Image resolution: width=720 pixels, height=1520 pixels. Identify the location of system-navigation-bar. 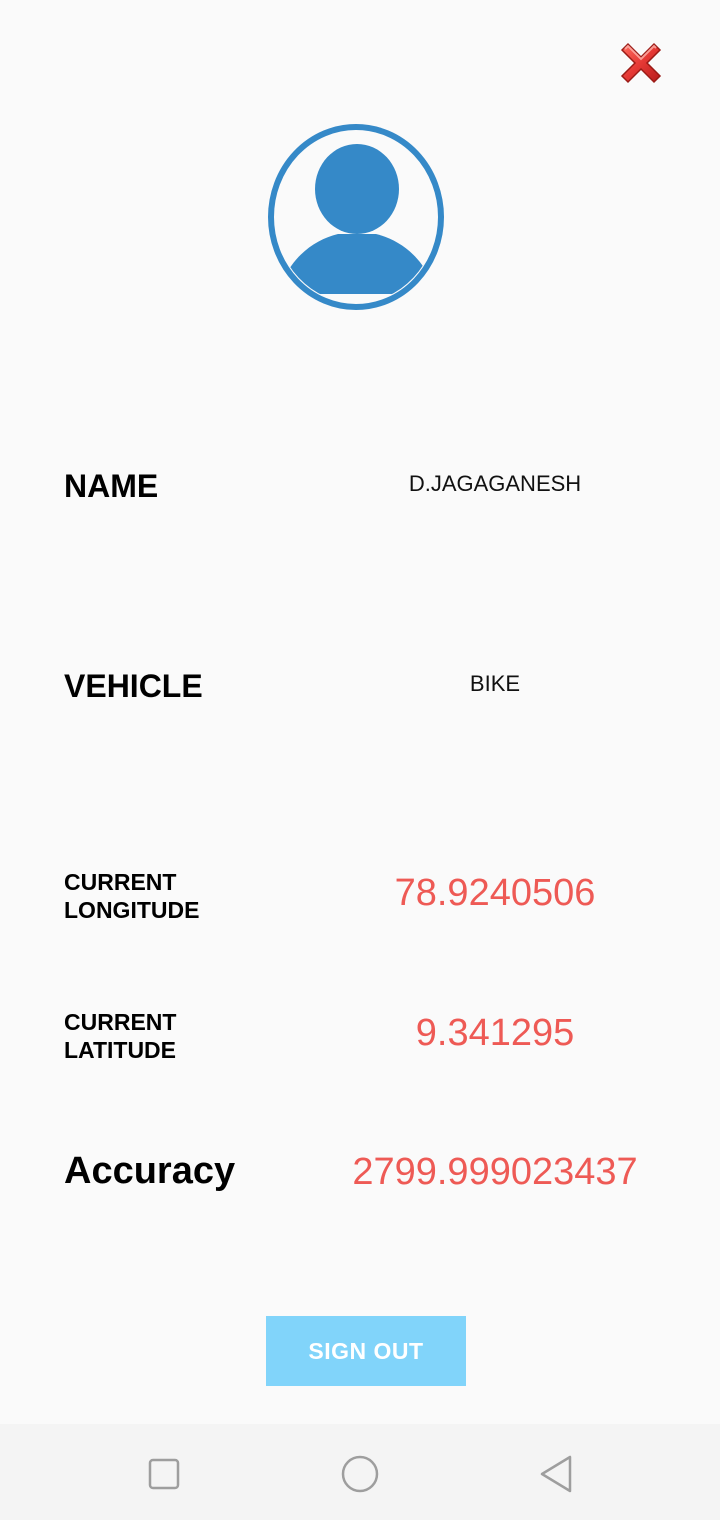
(360, 1472).